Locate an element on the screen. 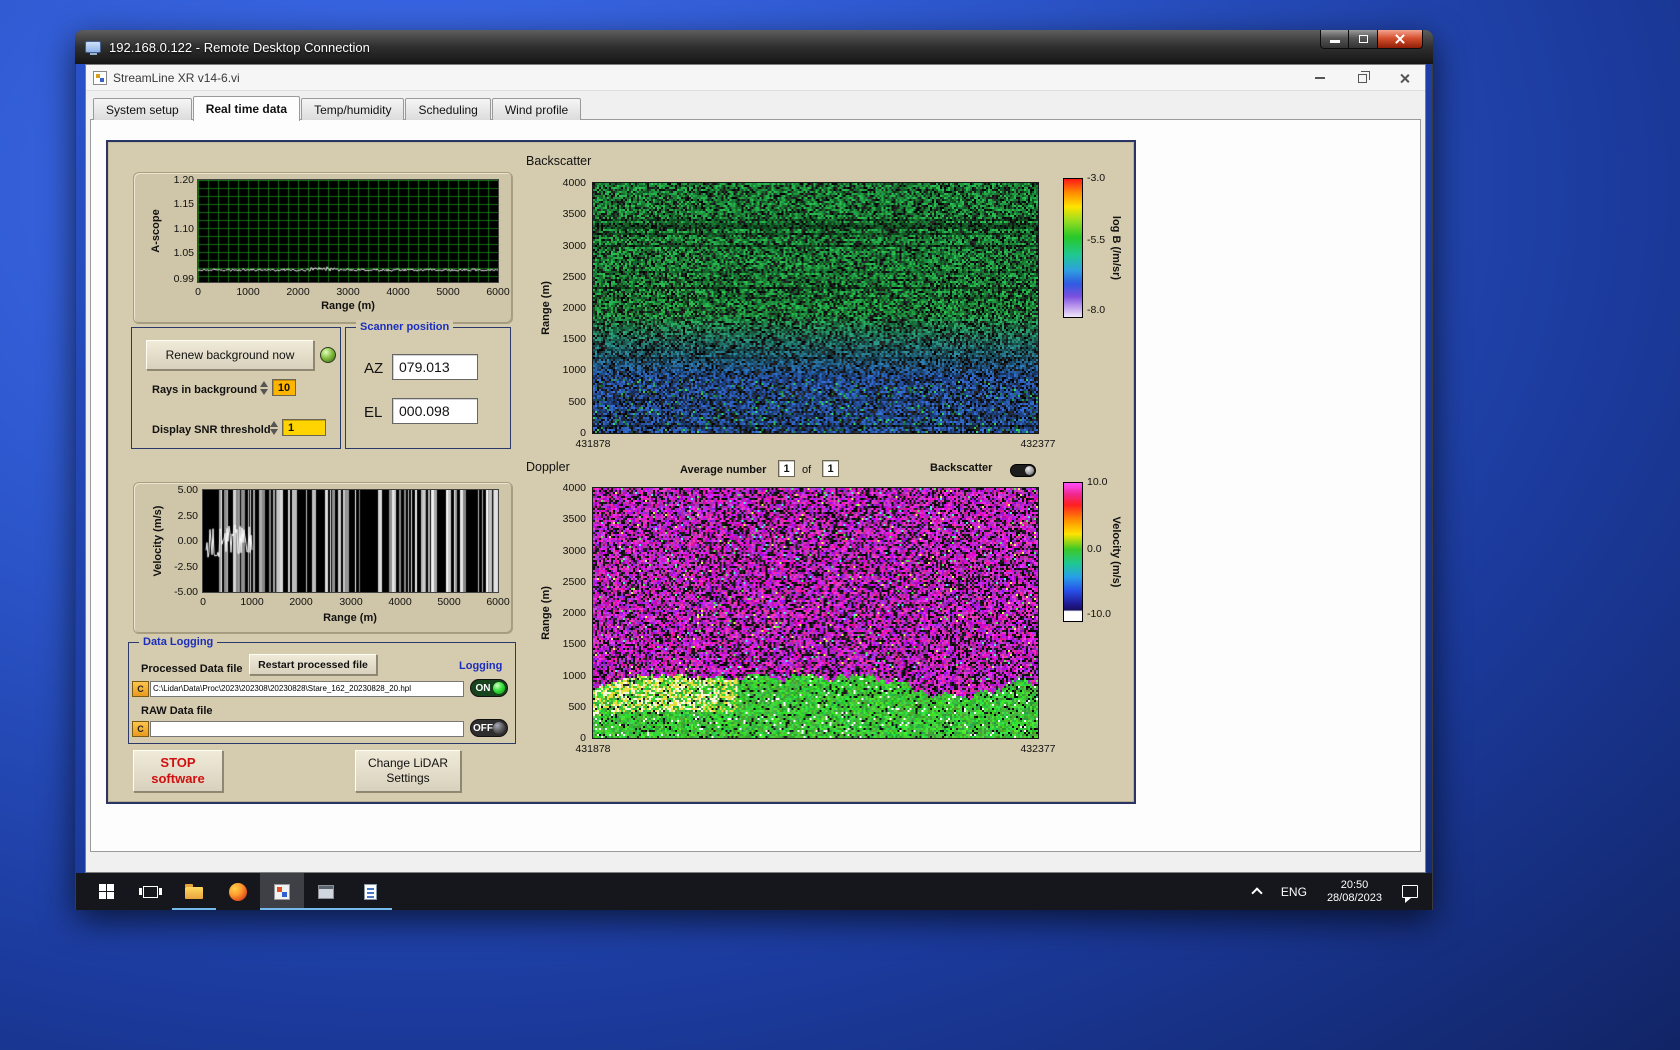  restart-processed-file-button: Restart processed file is located at coordinates (313, 664).